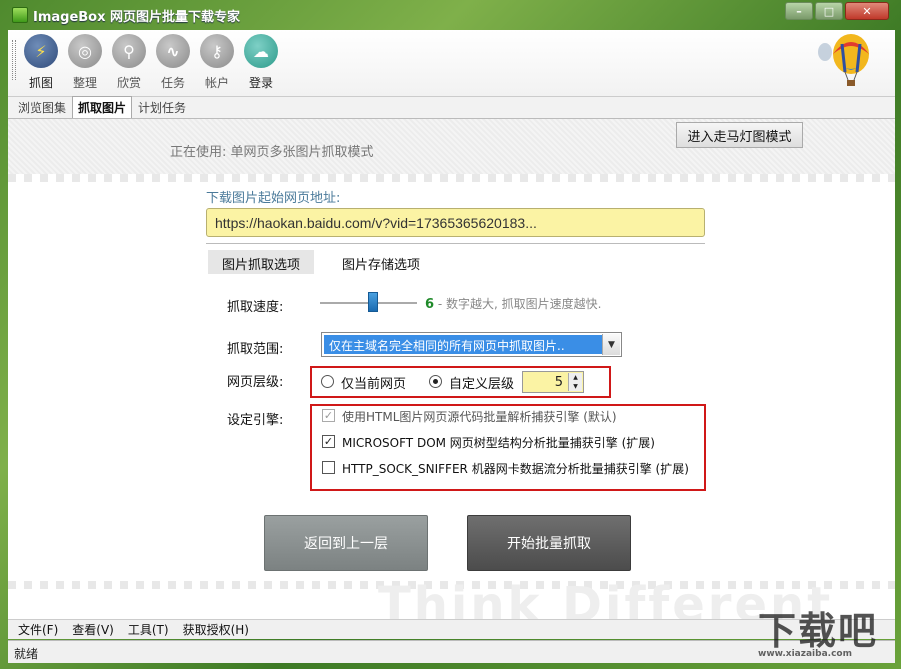 The image size is (901, 669). I want to click on toolbar-task-button: ∿ 任务, so click(173, 62).